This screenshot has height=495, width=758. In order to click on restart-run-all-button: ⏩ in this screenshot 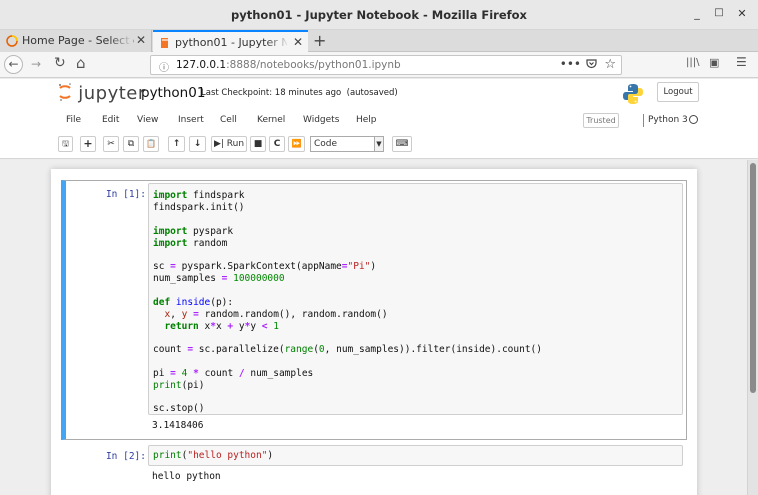, I will do `click(296, 144)`.